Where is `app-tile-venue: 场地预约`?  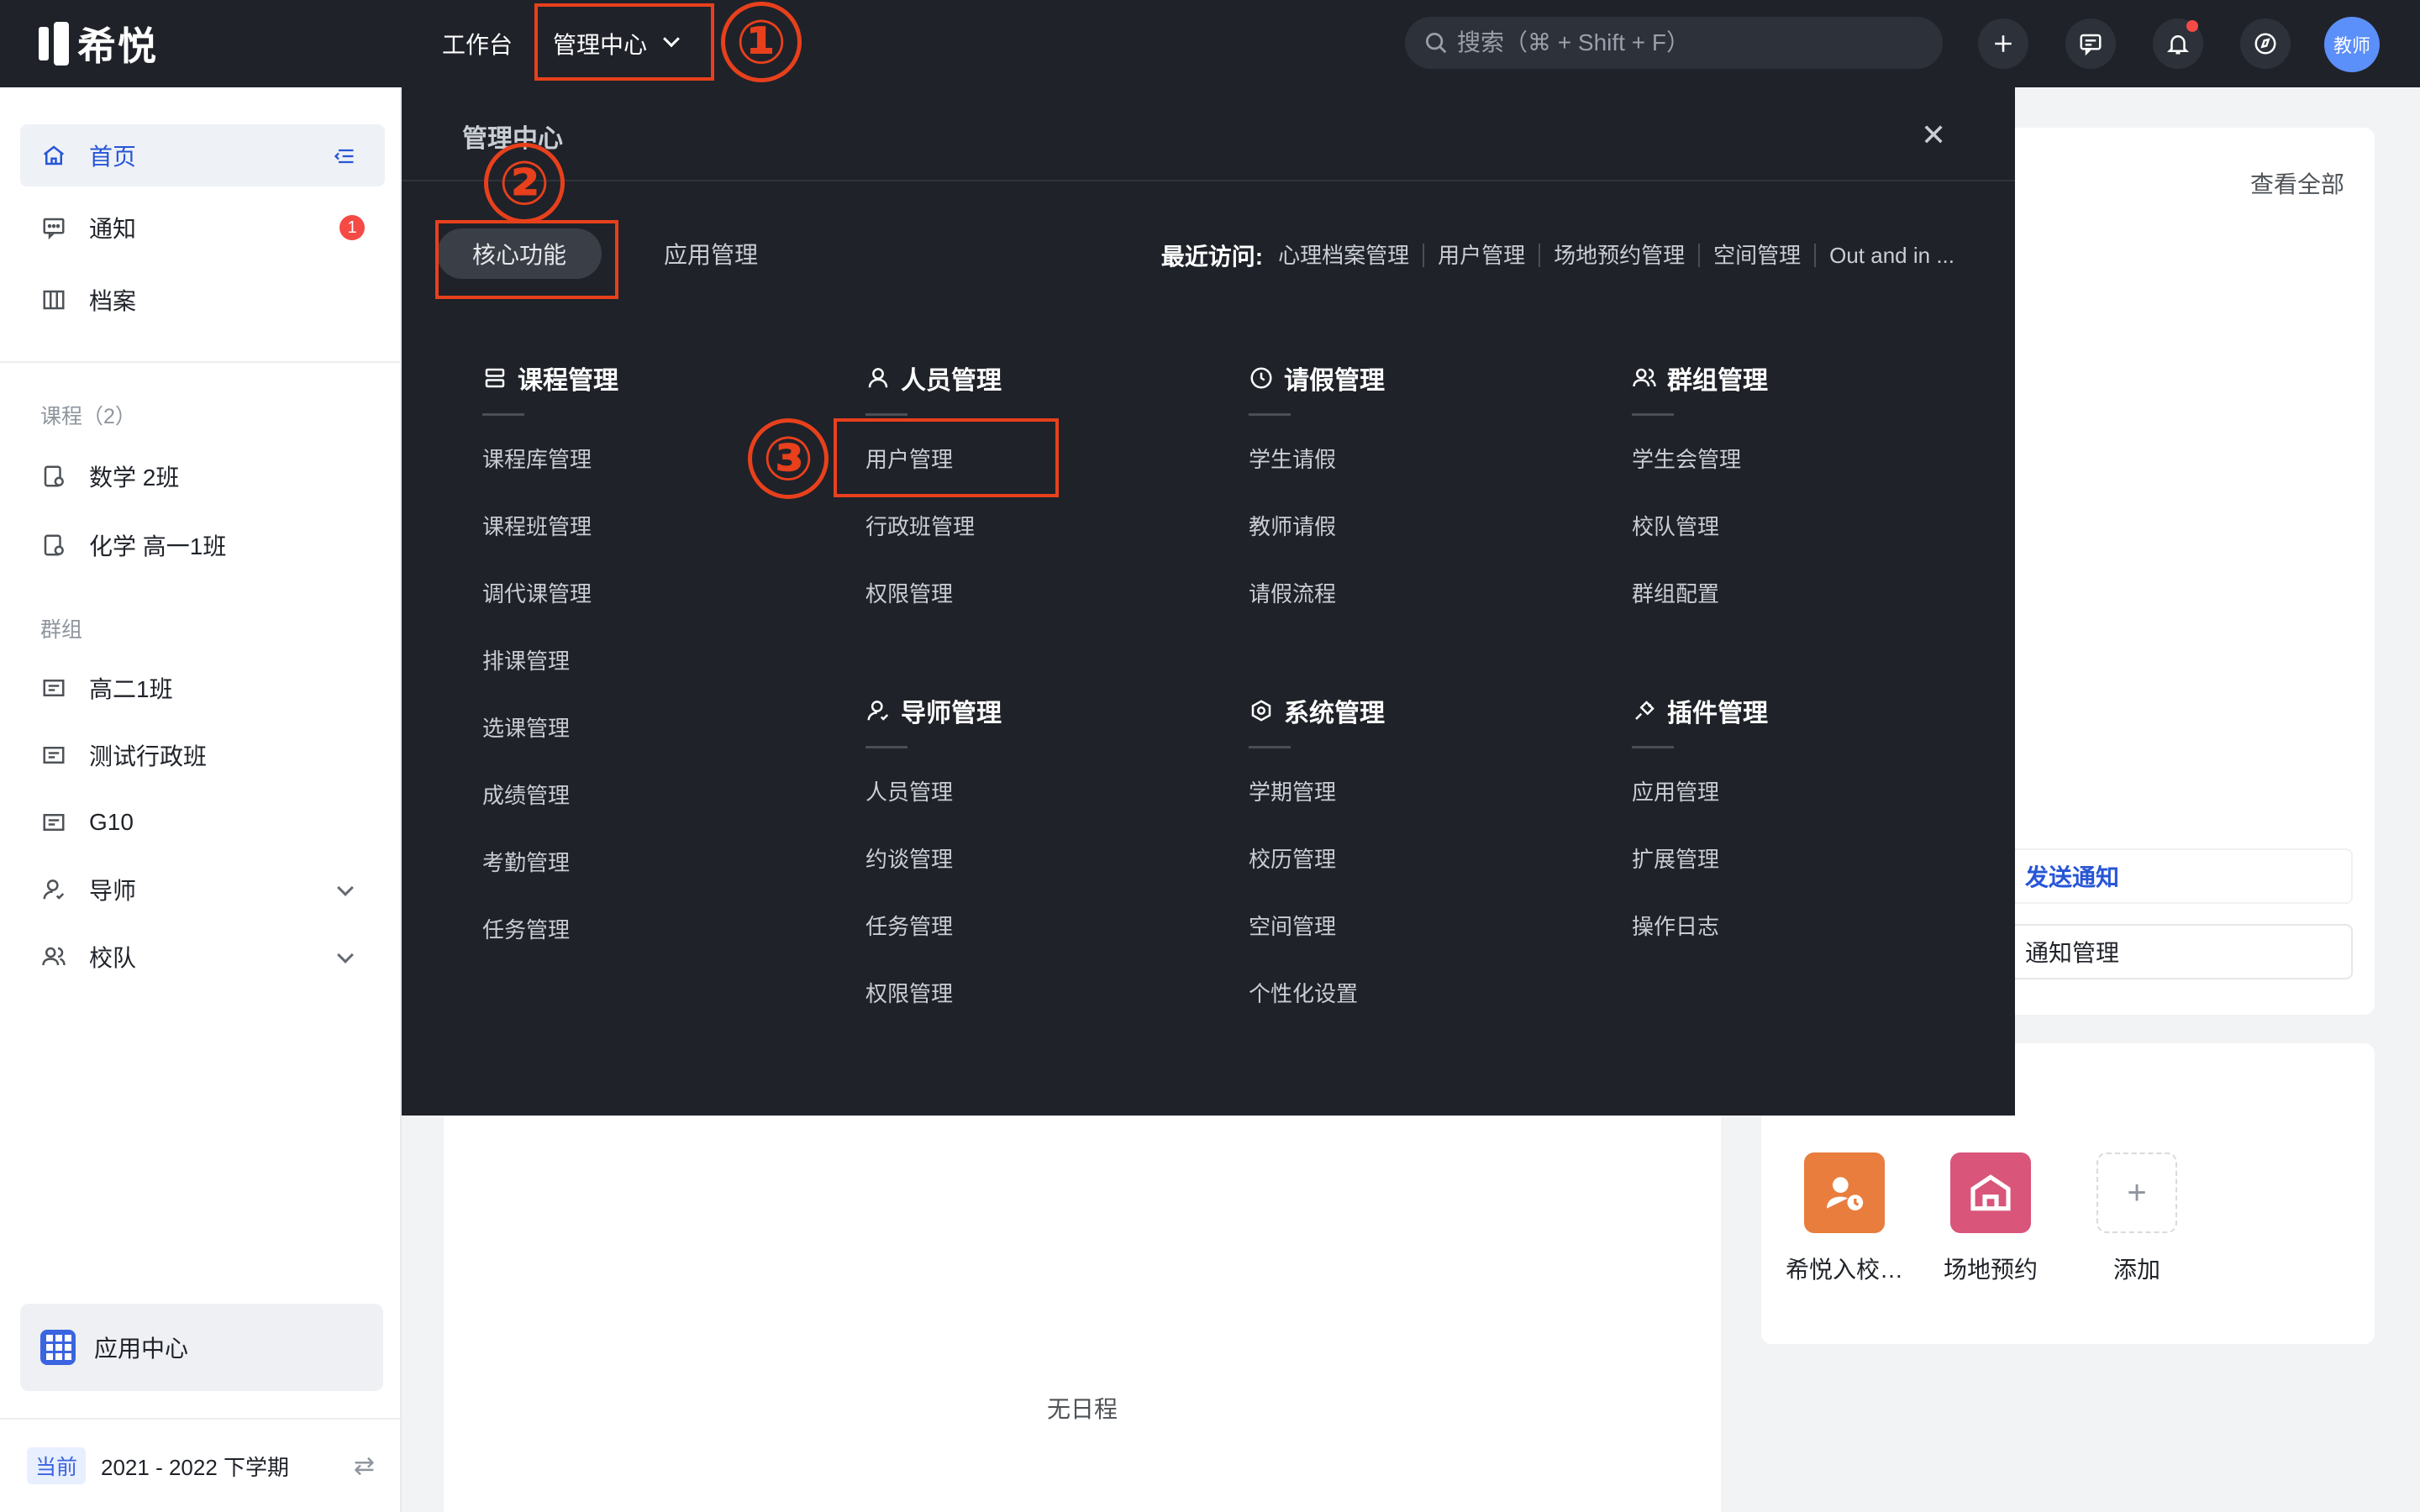
app-tile-venue: 场地预约 is located at coordinates (1991, 1218).